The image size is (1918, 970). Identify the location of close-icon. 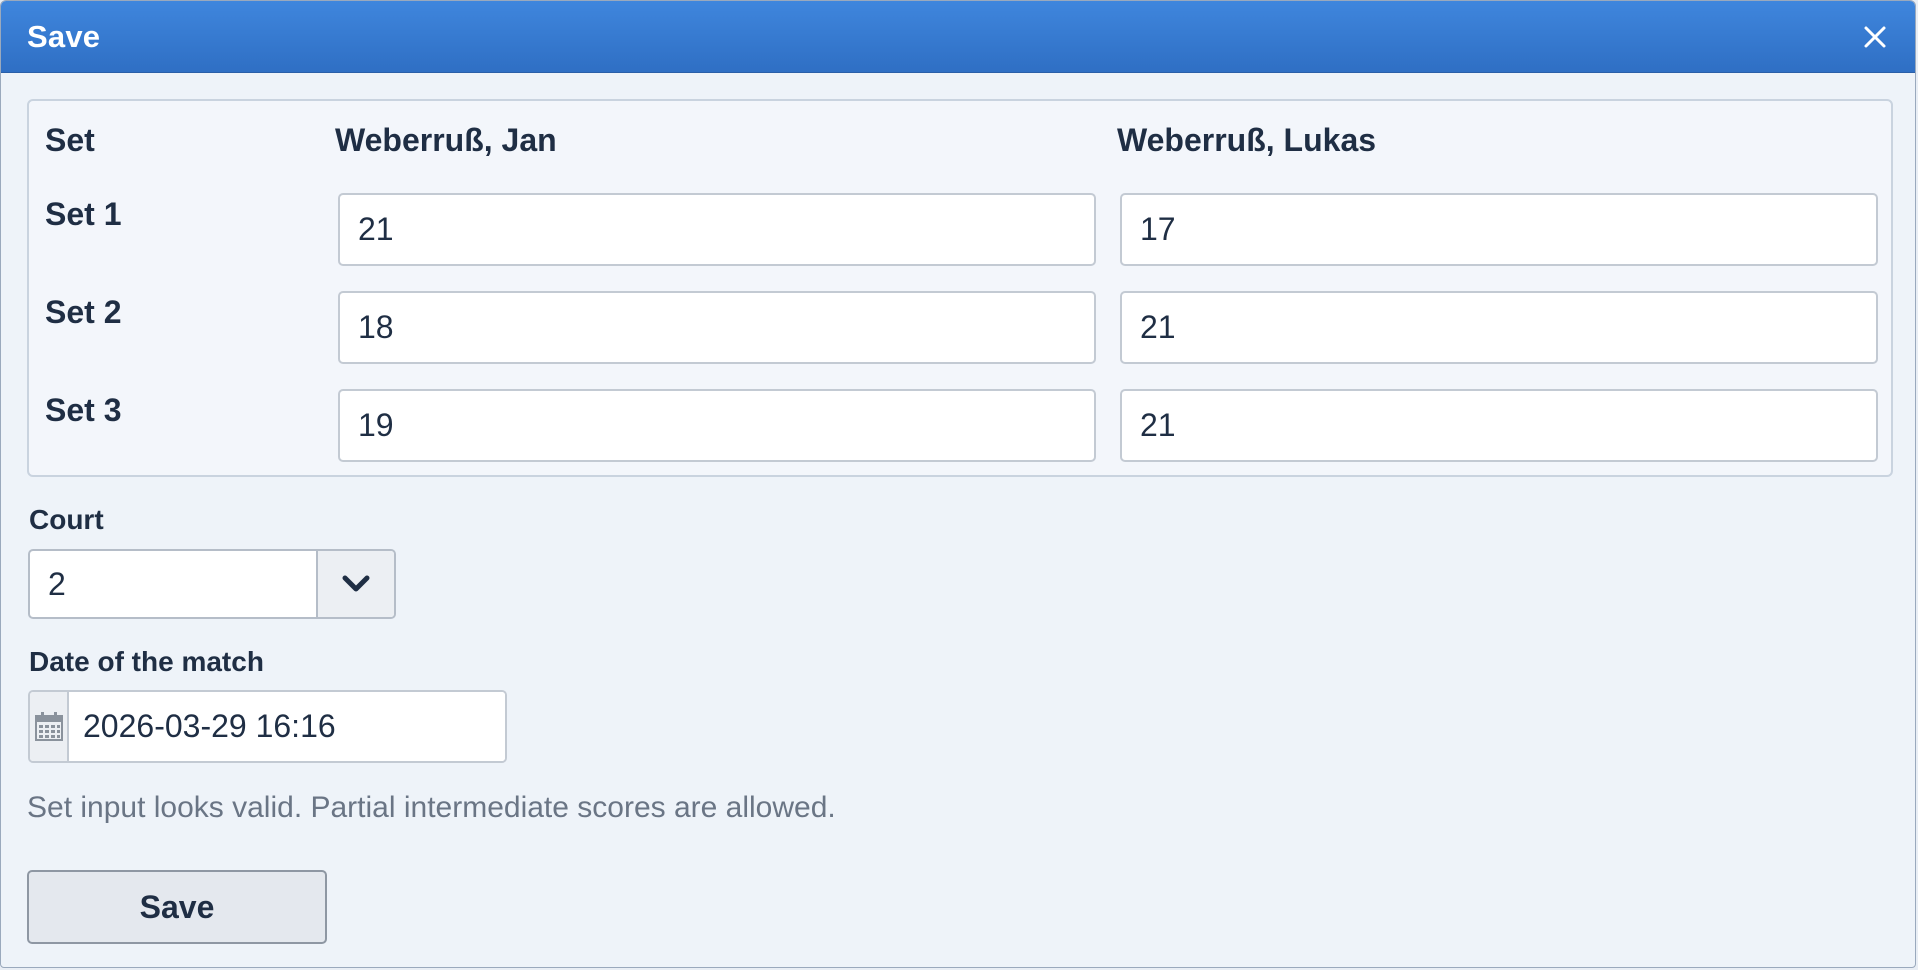
(1875, 37).